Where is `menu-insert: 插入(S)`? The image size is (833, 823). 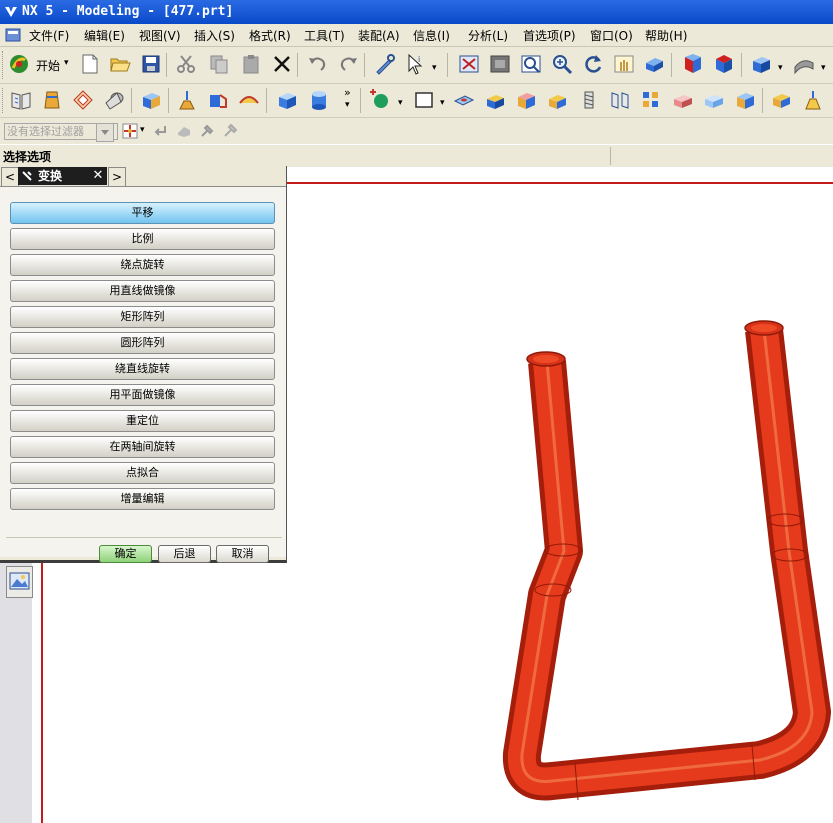 menu-insert: 插入(S) is located at coordinates (214, 35).